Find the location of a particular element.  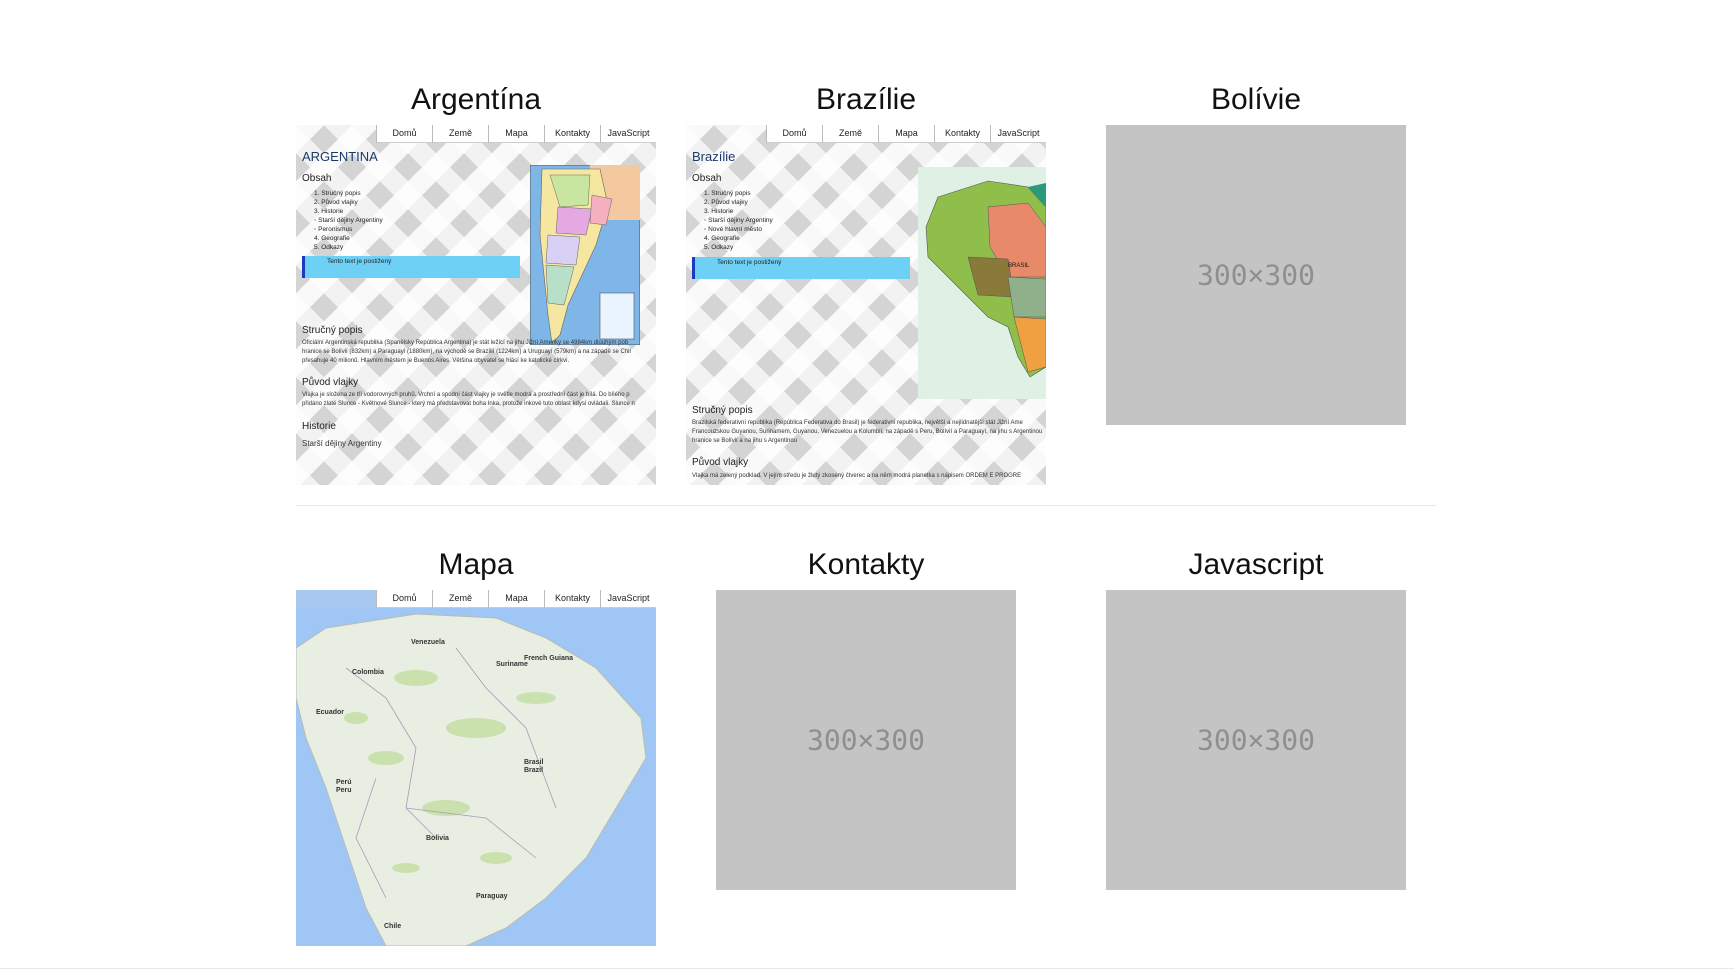

map-label: Bolivia is located at coordinates (437, 838).